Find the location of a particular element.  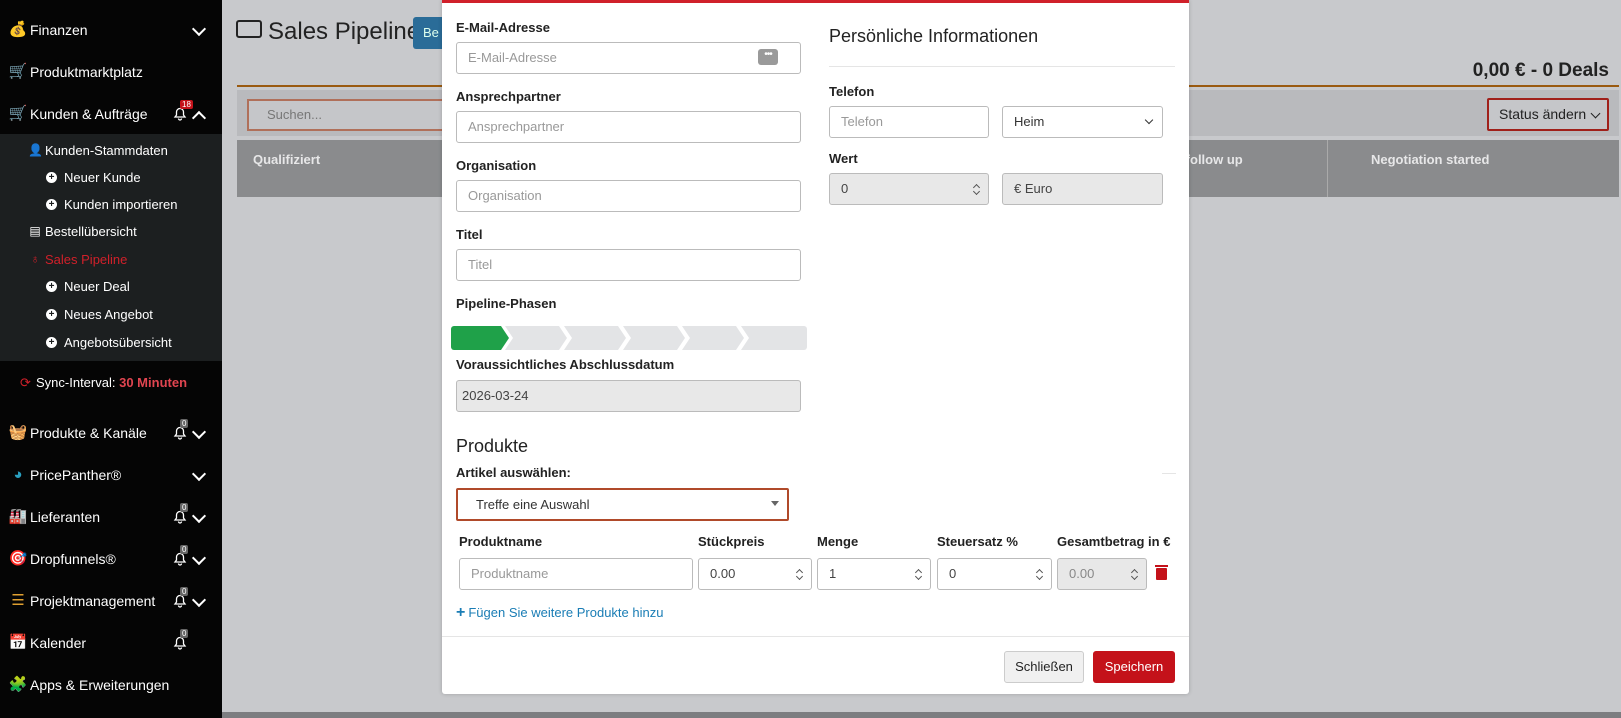

calendar-icon: 📅 is located at coordinates (18, 642).